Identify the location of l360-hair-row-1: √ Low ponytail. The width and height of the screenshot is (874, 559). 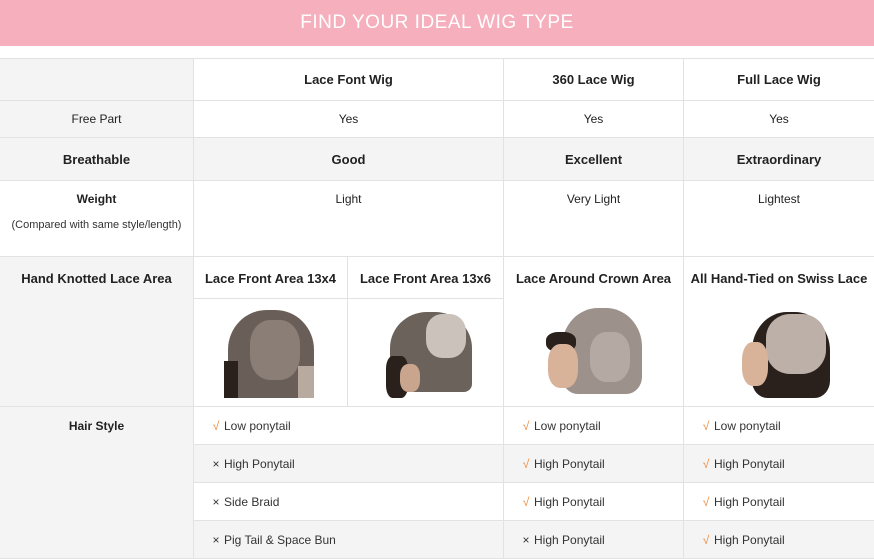
(594, 426).